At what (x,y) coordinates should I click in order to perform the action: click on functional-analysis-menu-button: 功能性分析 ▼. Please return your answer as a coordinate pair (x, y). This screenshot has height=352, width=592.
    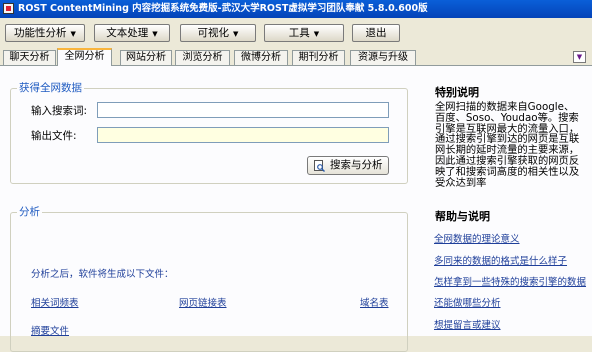
    Looking at the image, I should click on (45, 33).